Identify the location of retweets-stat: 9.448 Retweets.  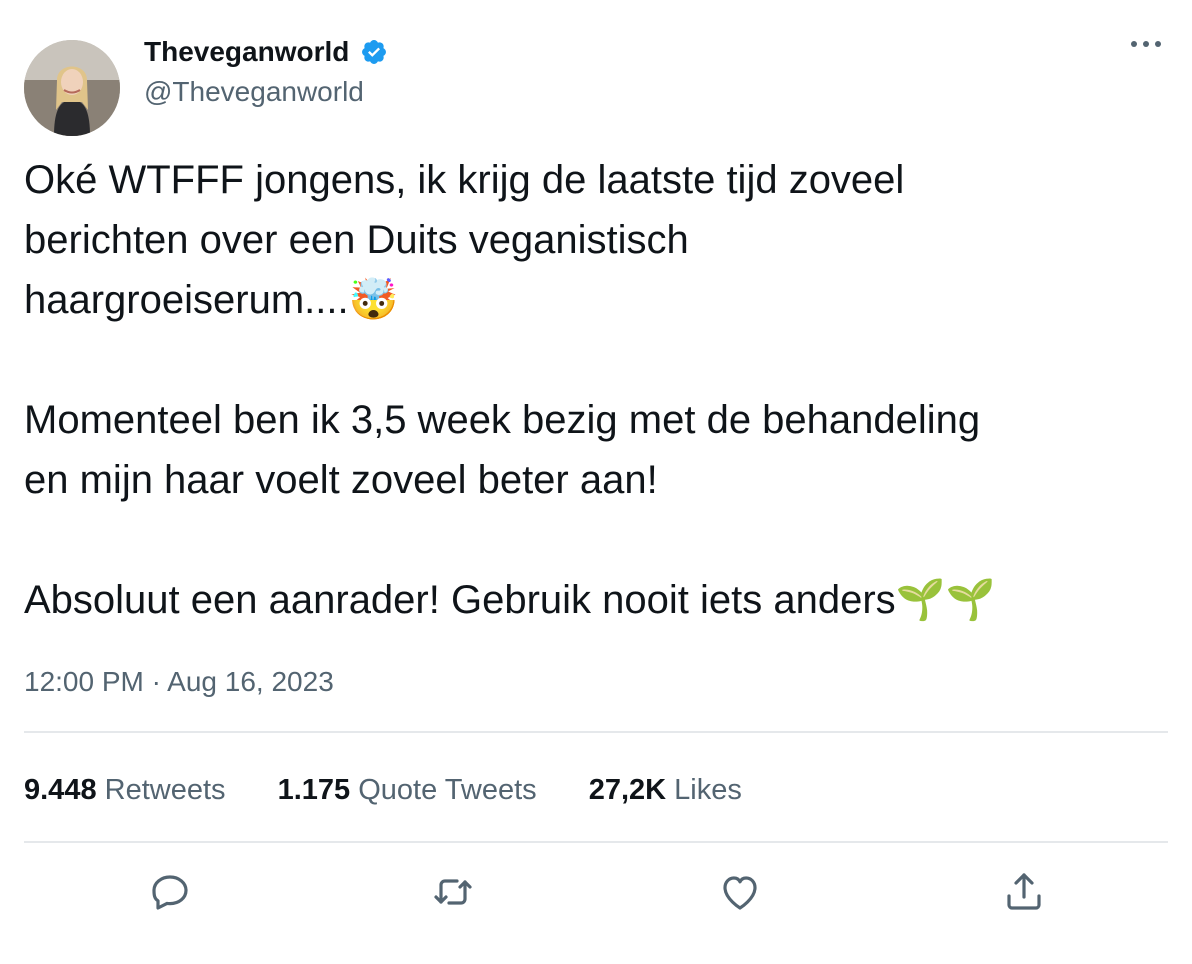
(125, 790).